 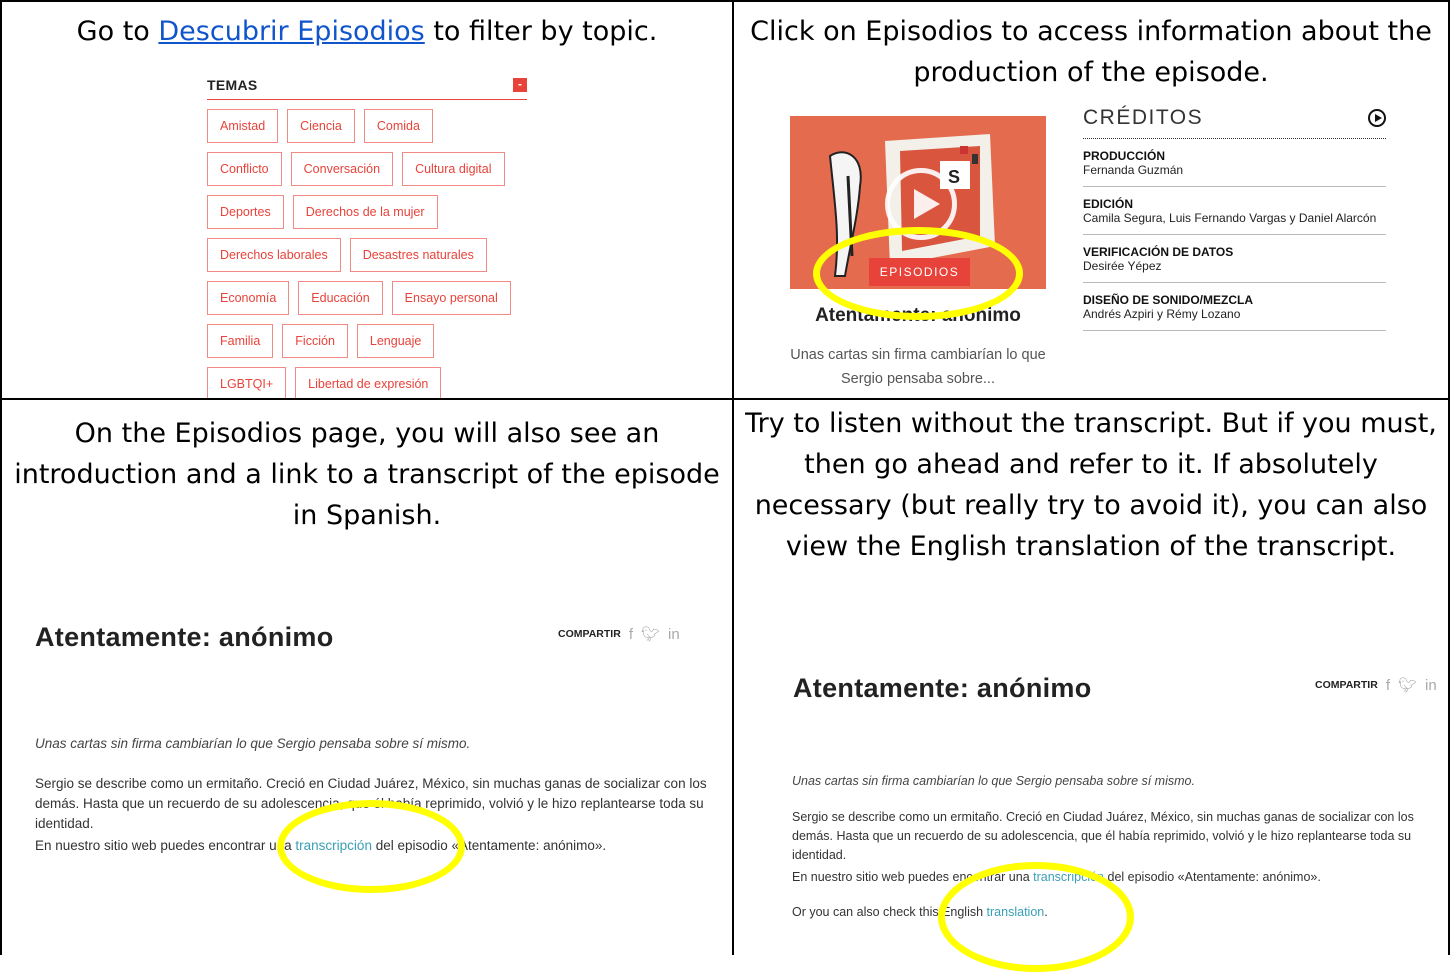 I want to click on credit-role: PRODUCCIÓN, so click(x=1124, y=156).